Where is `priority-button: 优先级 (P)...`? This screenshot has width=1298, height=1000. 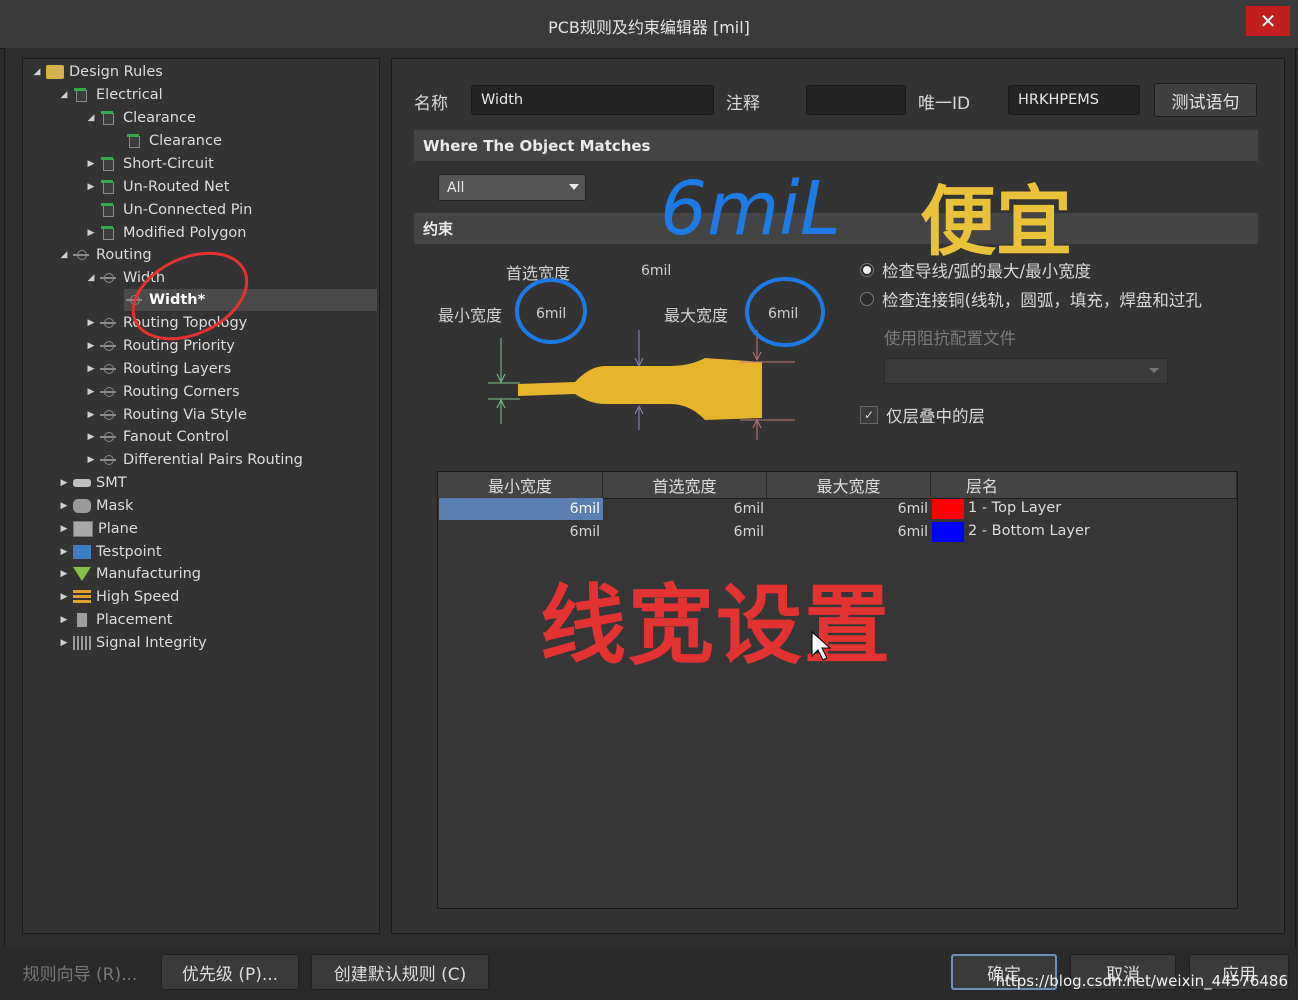 priority-button: 优先级 (P)... is located at coordinates (230, 972).